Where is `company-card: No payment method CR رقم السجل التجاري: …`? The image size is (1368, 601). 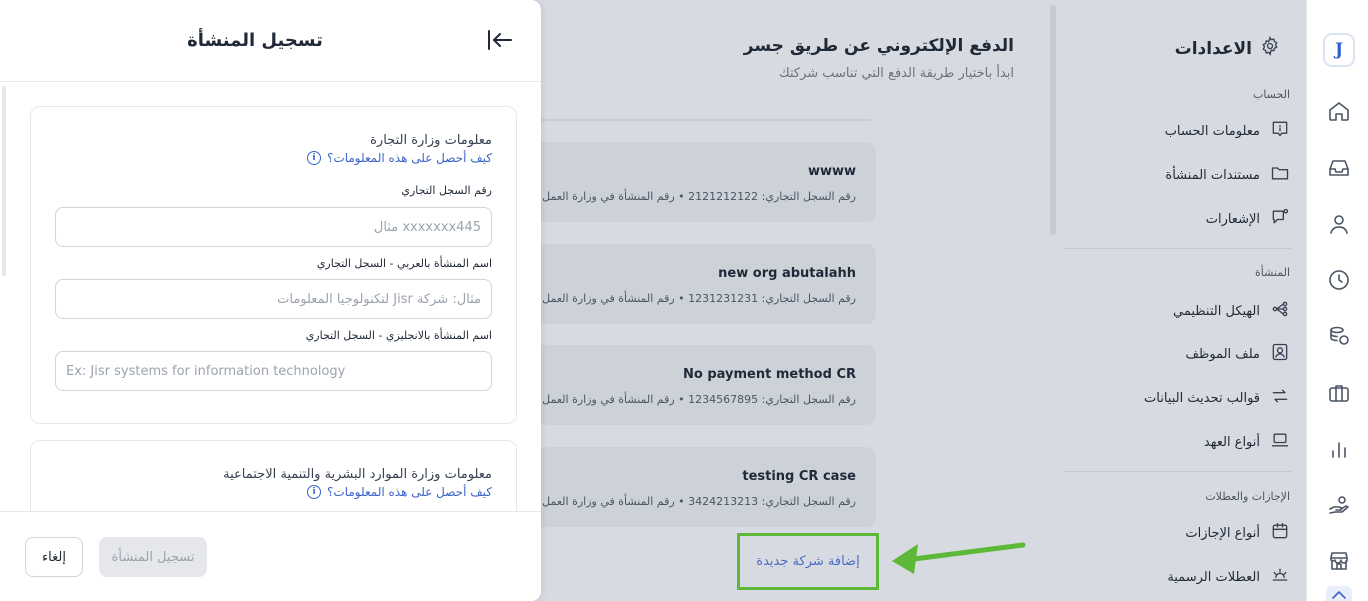 company-card: No payment method CR رقم السجل التجاري: … is located at coordinates (708, 385).